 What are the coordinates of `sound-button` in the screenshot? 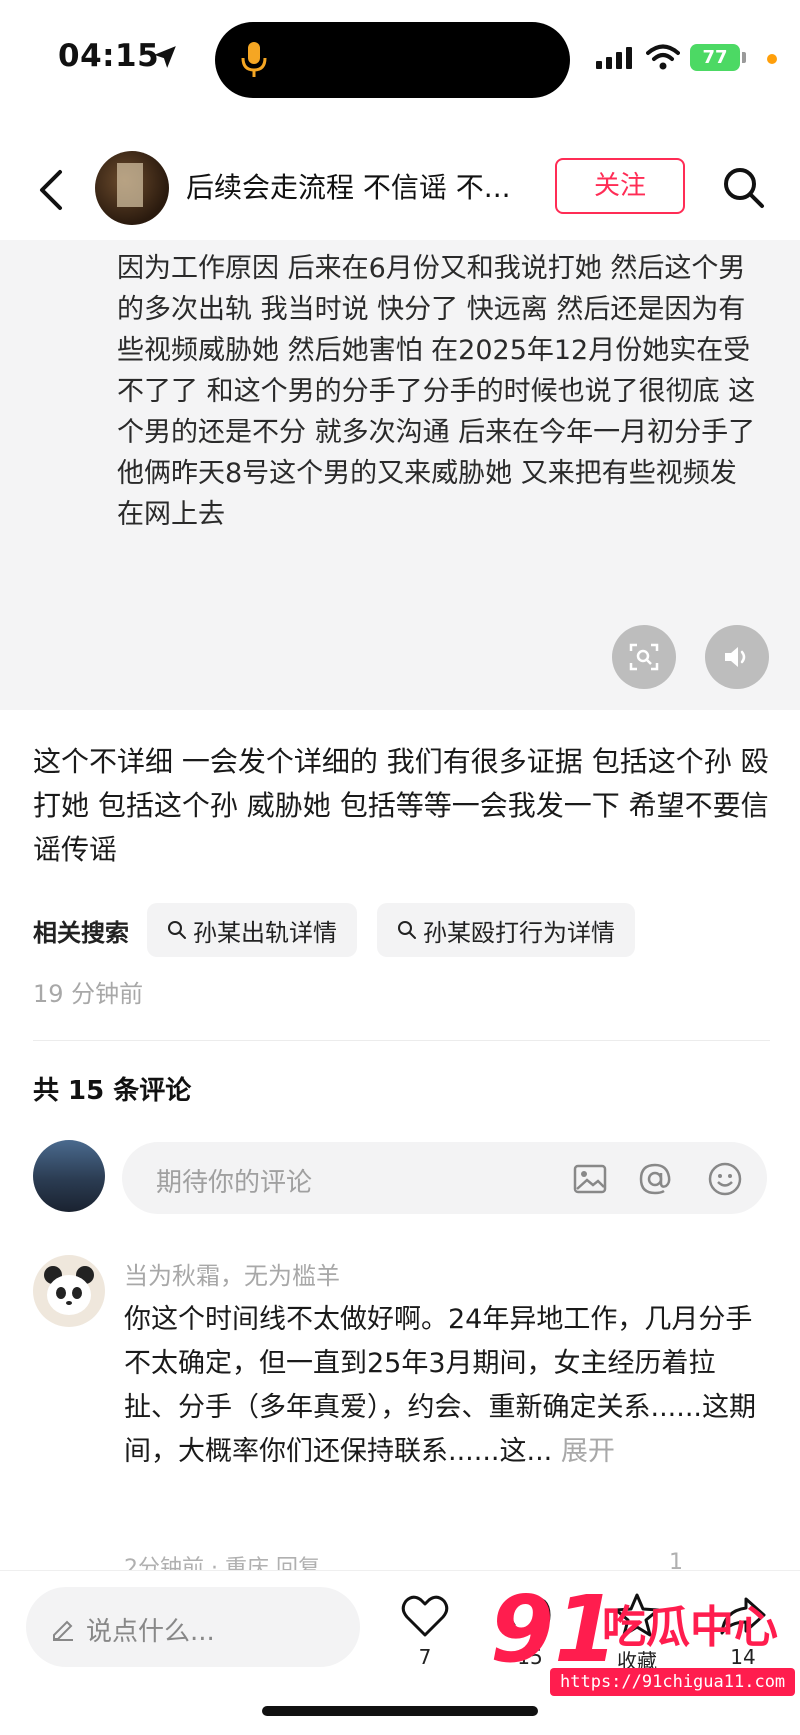 It's located at (737, 657).